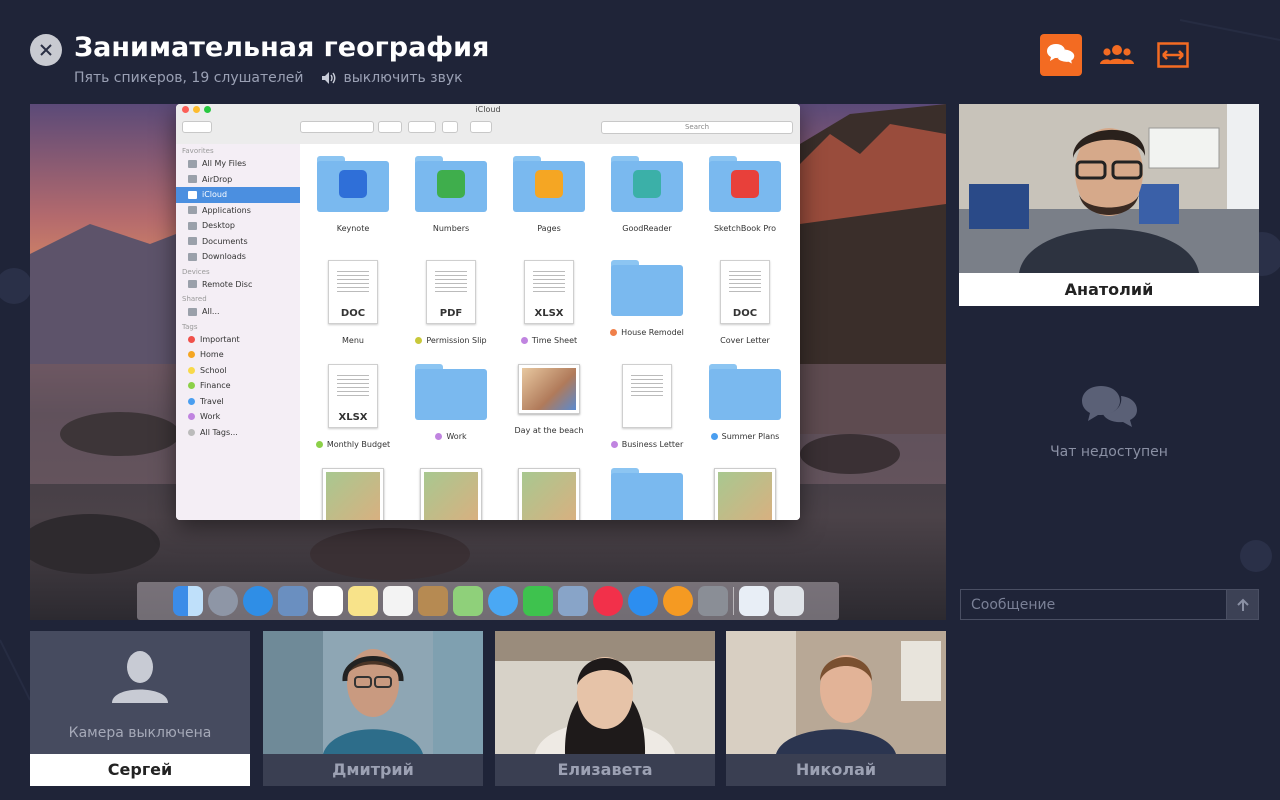  I want to click on arrange-button, so click(390, 127).